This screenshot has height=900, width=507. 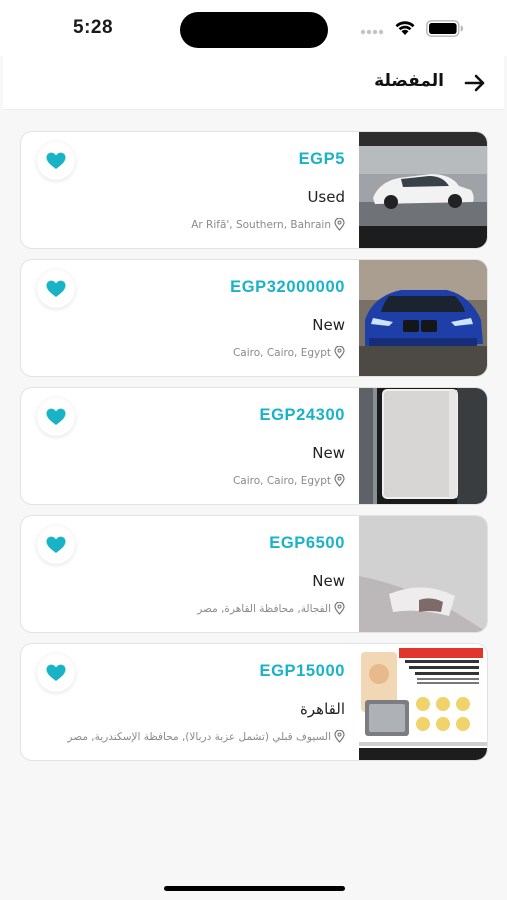 I want to click on item-condition: Used, so click(x=326, y=197).